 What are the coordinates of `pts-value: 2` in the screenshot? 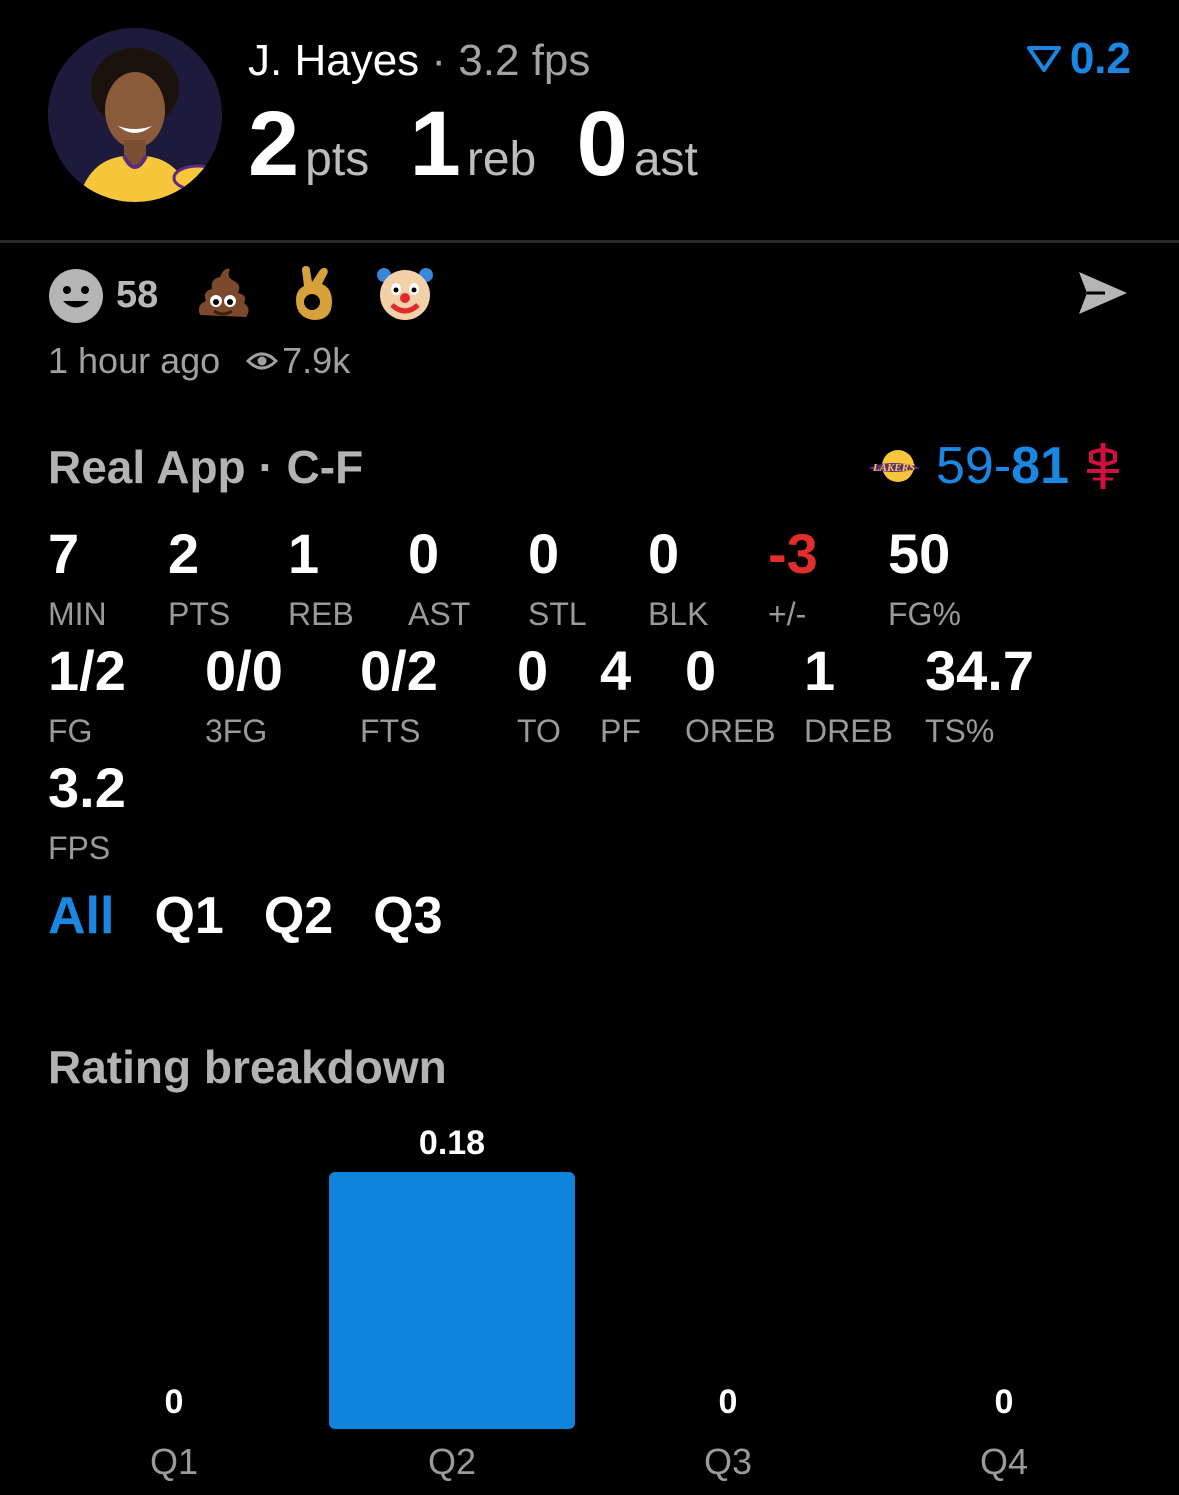 It's located at (274, 144).